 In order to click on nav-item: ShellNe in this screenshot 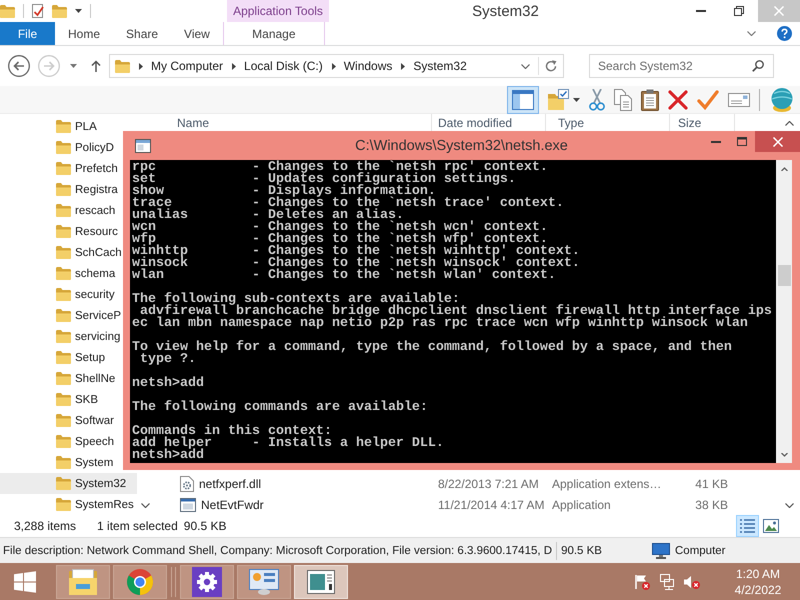, I will do `click(58, 378)`.